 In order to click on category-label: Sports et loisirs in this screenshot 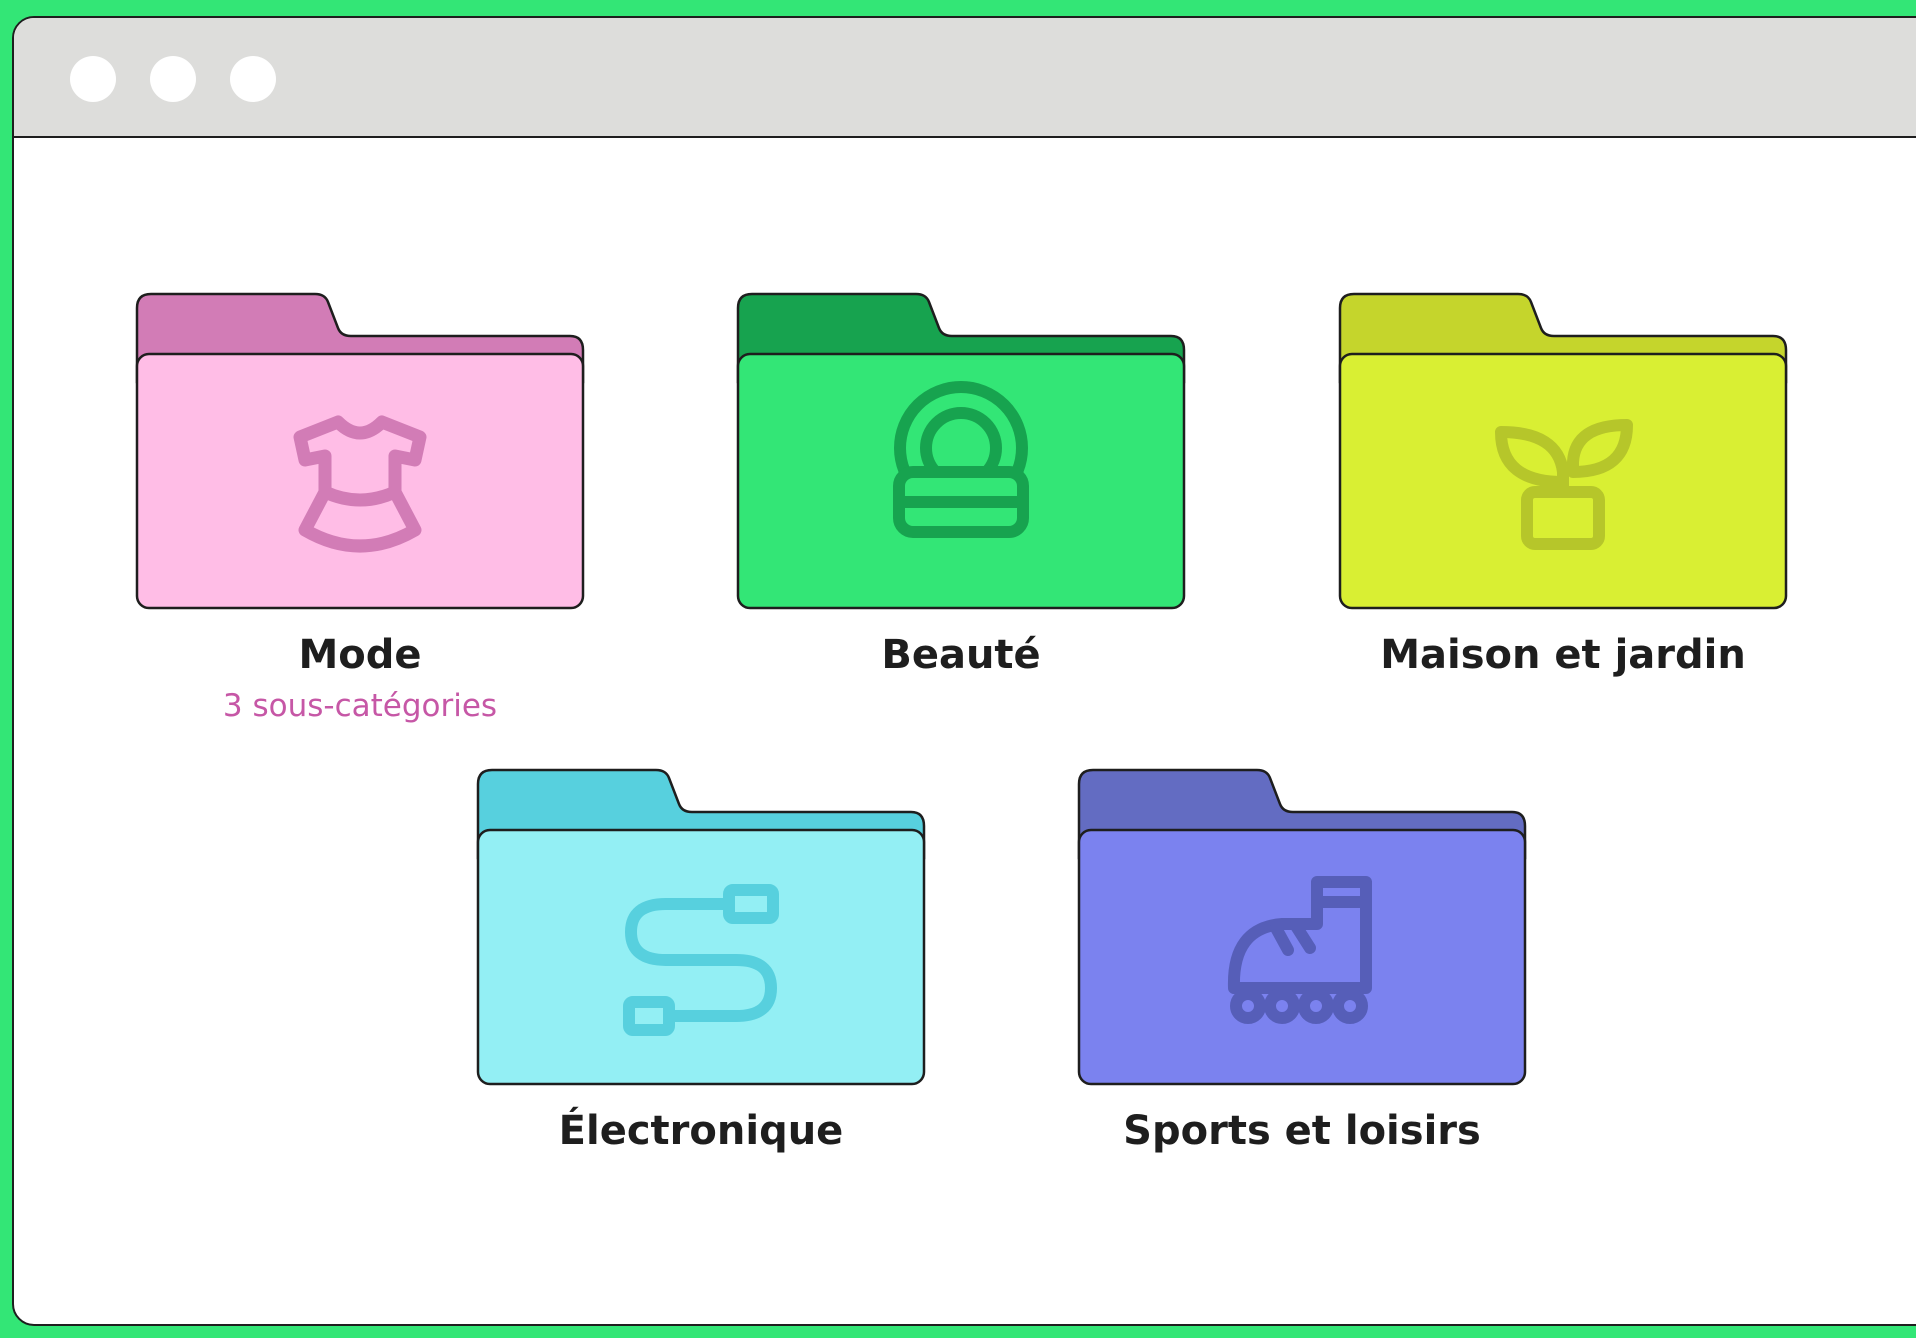, I will do `click(1302, 1131)`.